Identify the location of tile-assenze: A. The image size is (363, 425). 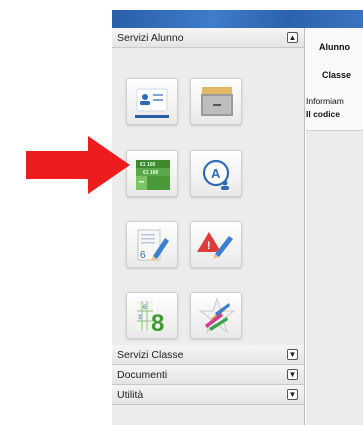
(216, 173).